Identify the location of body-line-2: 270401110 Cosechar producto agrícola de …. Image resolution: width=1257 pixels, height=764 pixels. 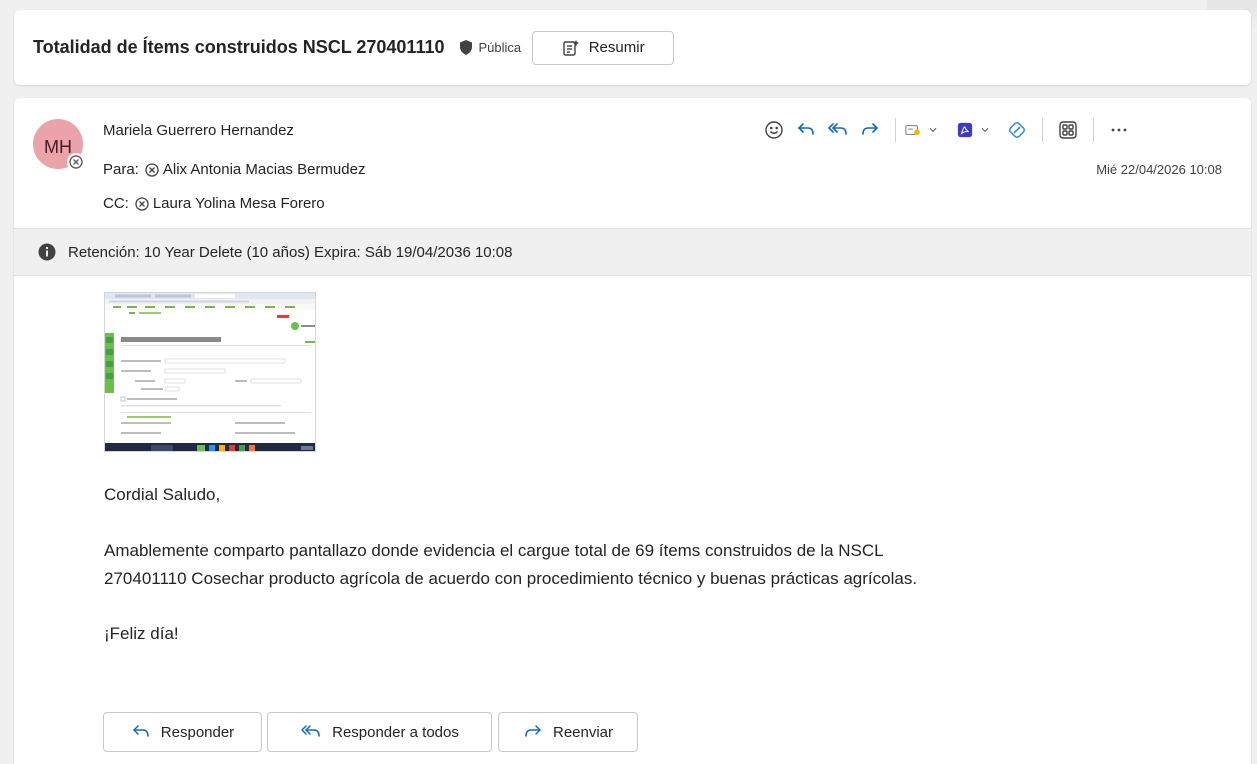
(511, 578).